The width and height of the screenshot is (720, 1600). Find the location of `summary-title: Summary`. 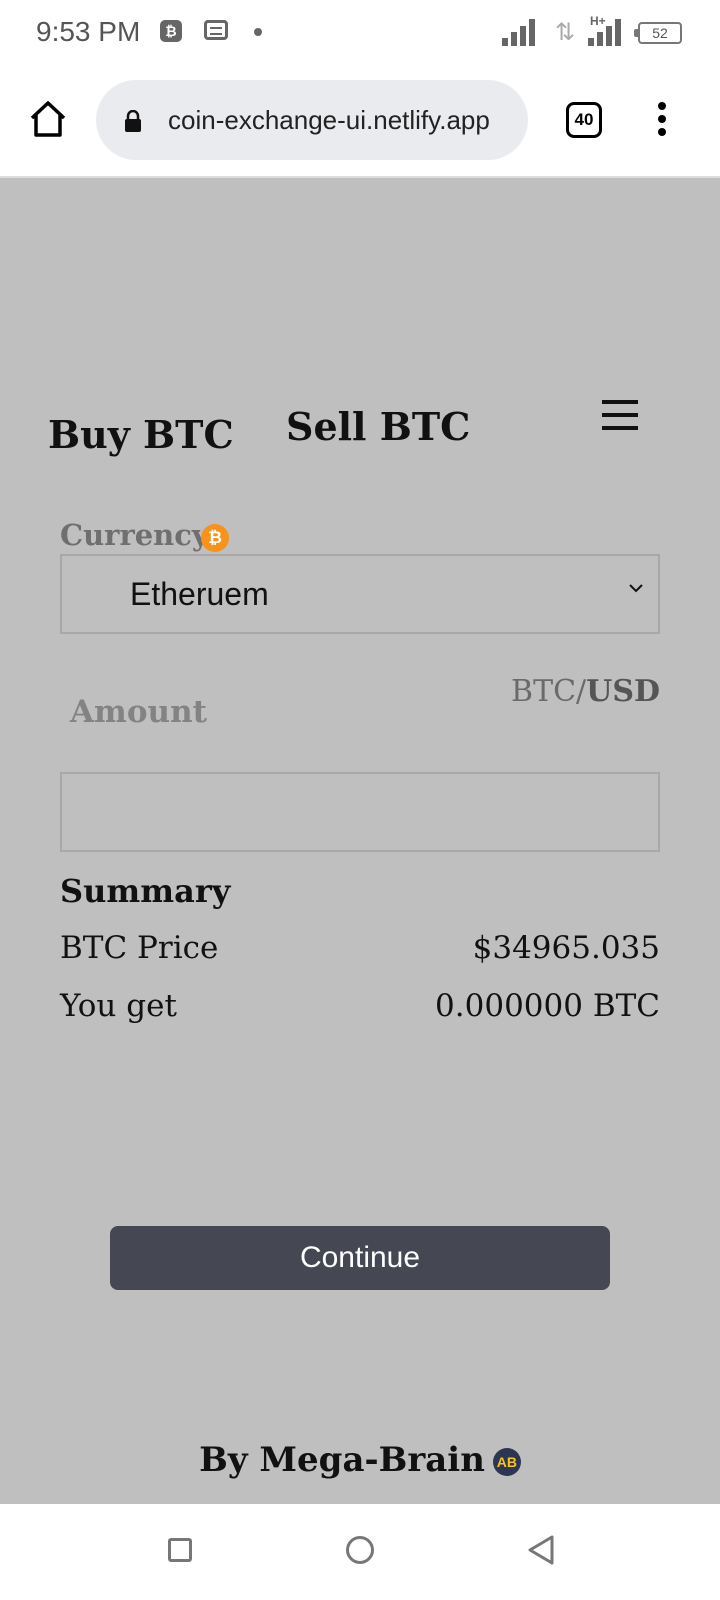

summary-title: Summary is located at coordinates (145, 891).